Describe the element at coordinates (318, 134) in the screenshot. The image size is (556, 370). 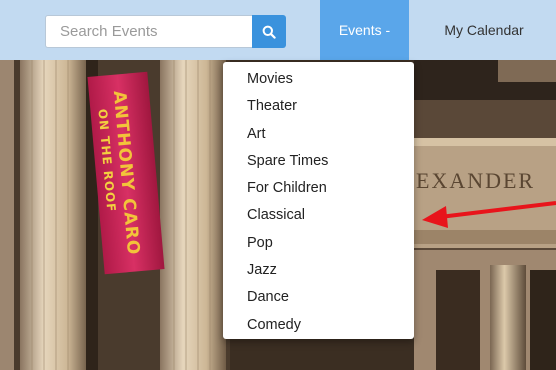
I see `dropdown-item-art: Art` at that location.